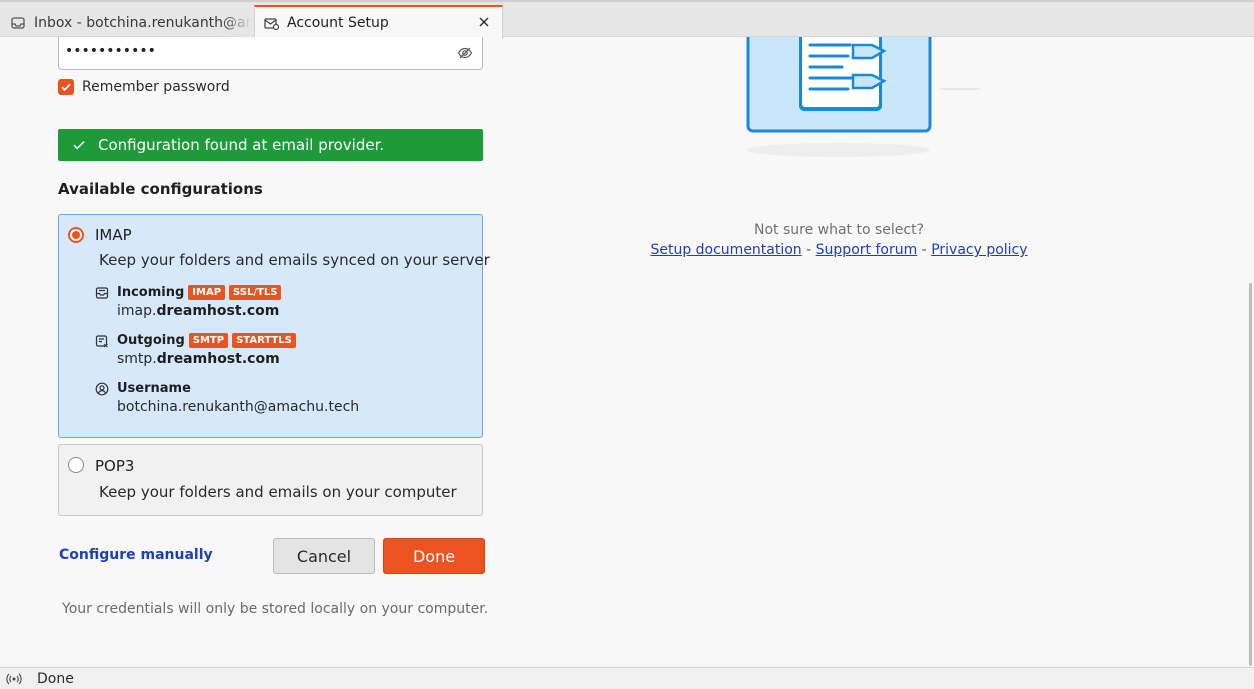 The height and width of the screenshot is (689, 1254). What do you see at coordinates (218, 311) in the screenshot?
I see `incoming-host-domain: dreamhost.com` at bounding box center [218, 311].